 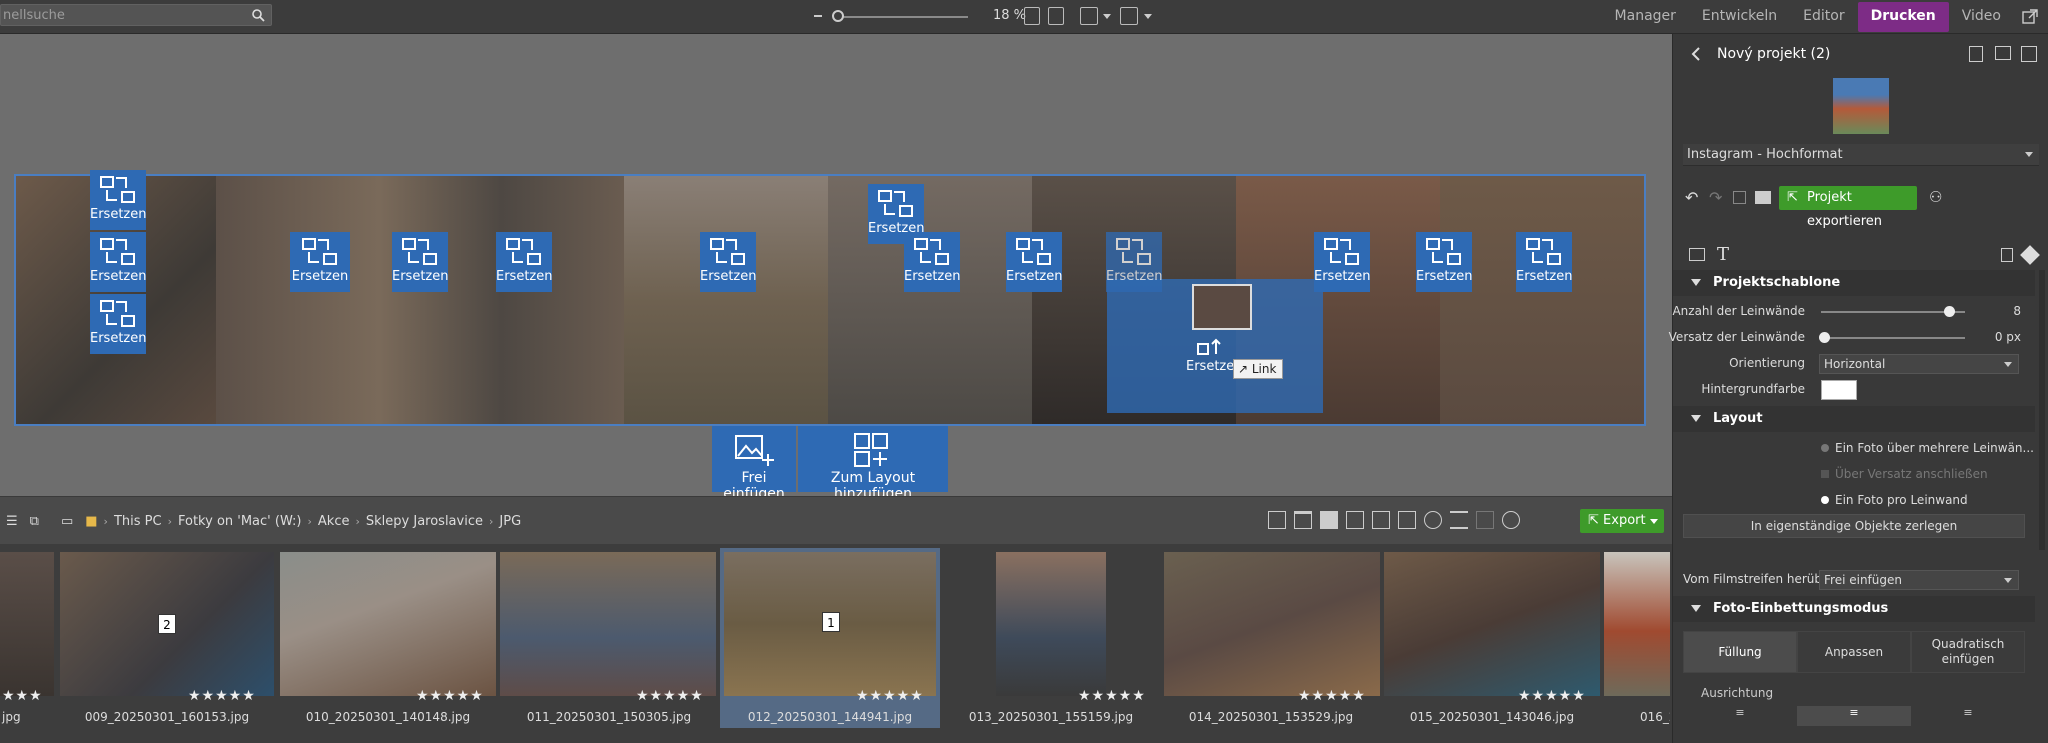 I want to click on filmstrip-thumb: 016_2, so click(x=1637, y=638).